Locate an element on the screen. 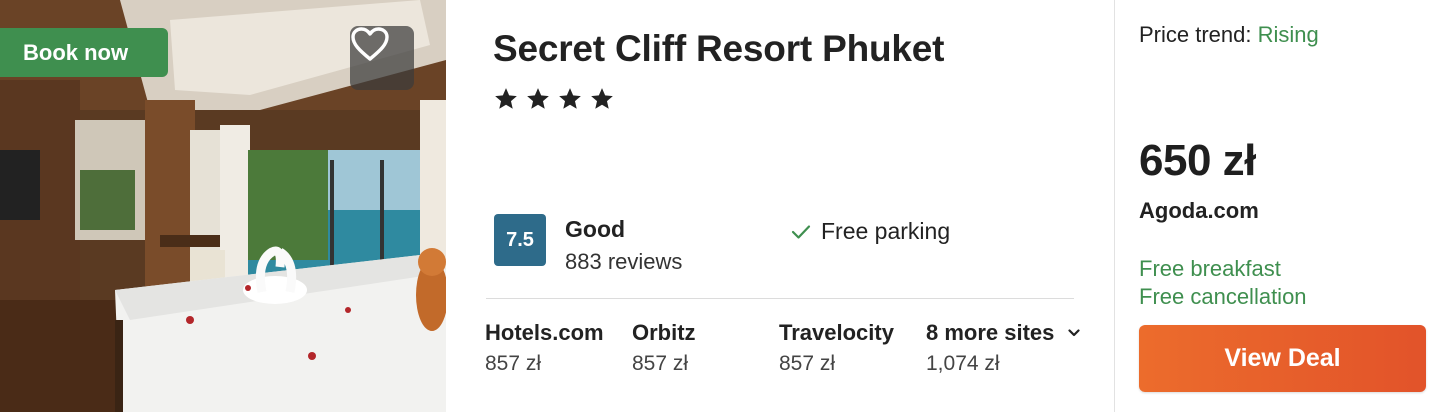  price-trend-label: Price trend: is located at coordinates (1195, 34).